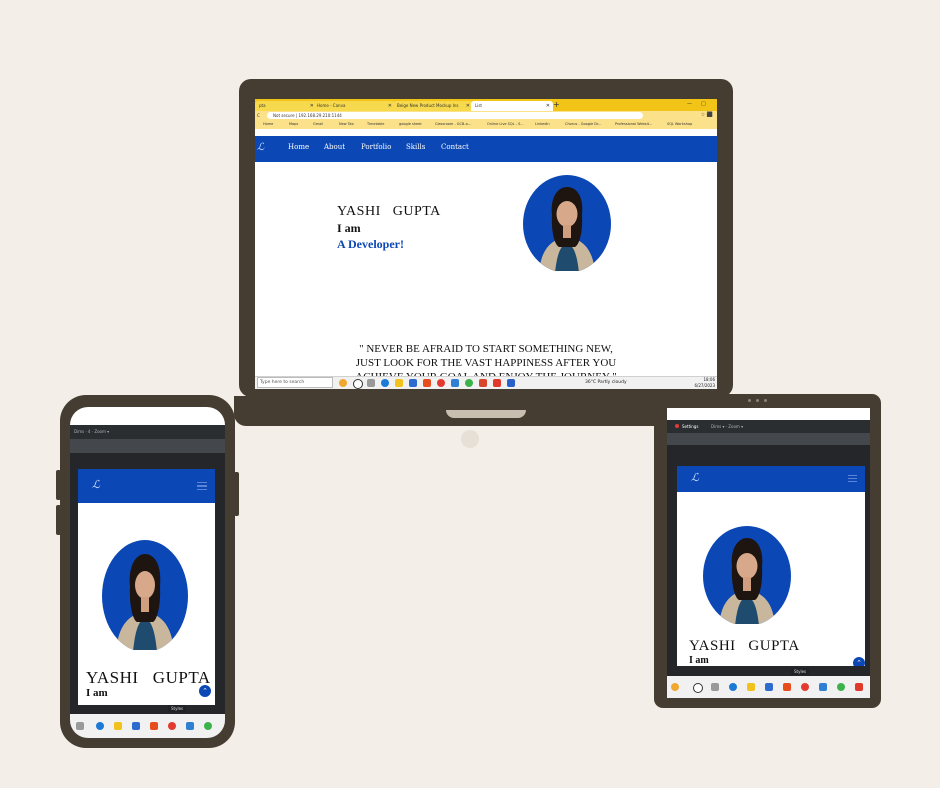 Image resolution: width=940 pixels, height=788 pixels. Describe the element at coordinates (727, 426) in the screenshot. I see `devtools-text: Dims ▾ · Zoom ▾` at that location.